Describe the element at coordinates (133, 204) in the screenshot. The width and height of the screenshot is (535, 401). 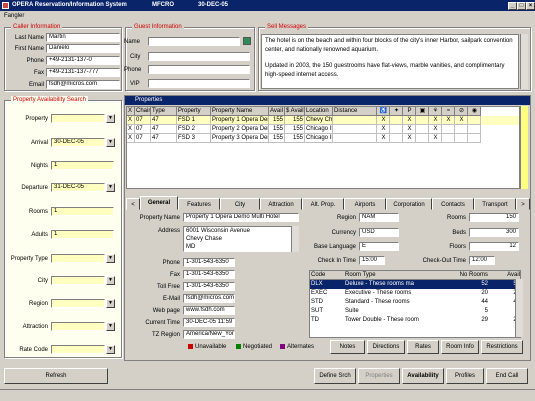
I see `tab-prev-icon: <` at that location.